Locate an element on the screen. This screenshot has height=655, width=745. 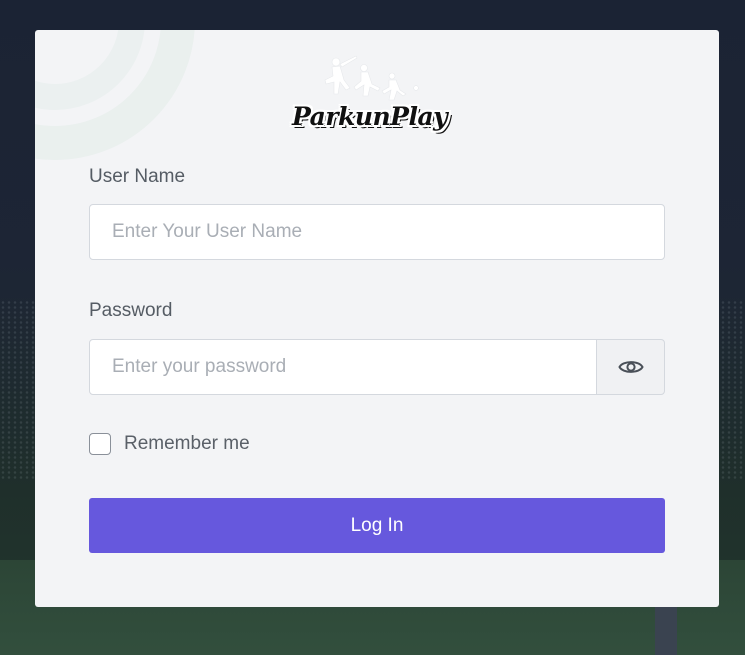
stadium-sign is located at coordinates (666, 630).